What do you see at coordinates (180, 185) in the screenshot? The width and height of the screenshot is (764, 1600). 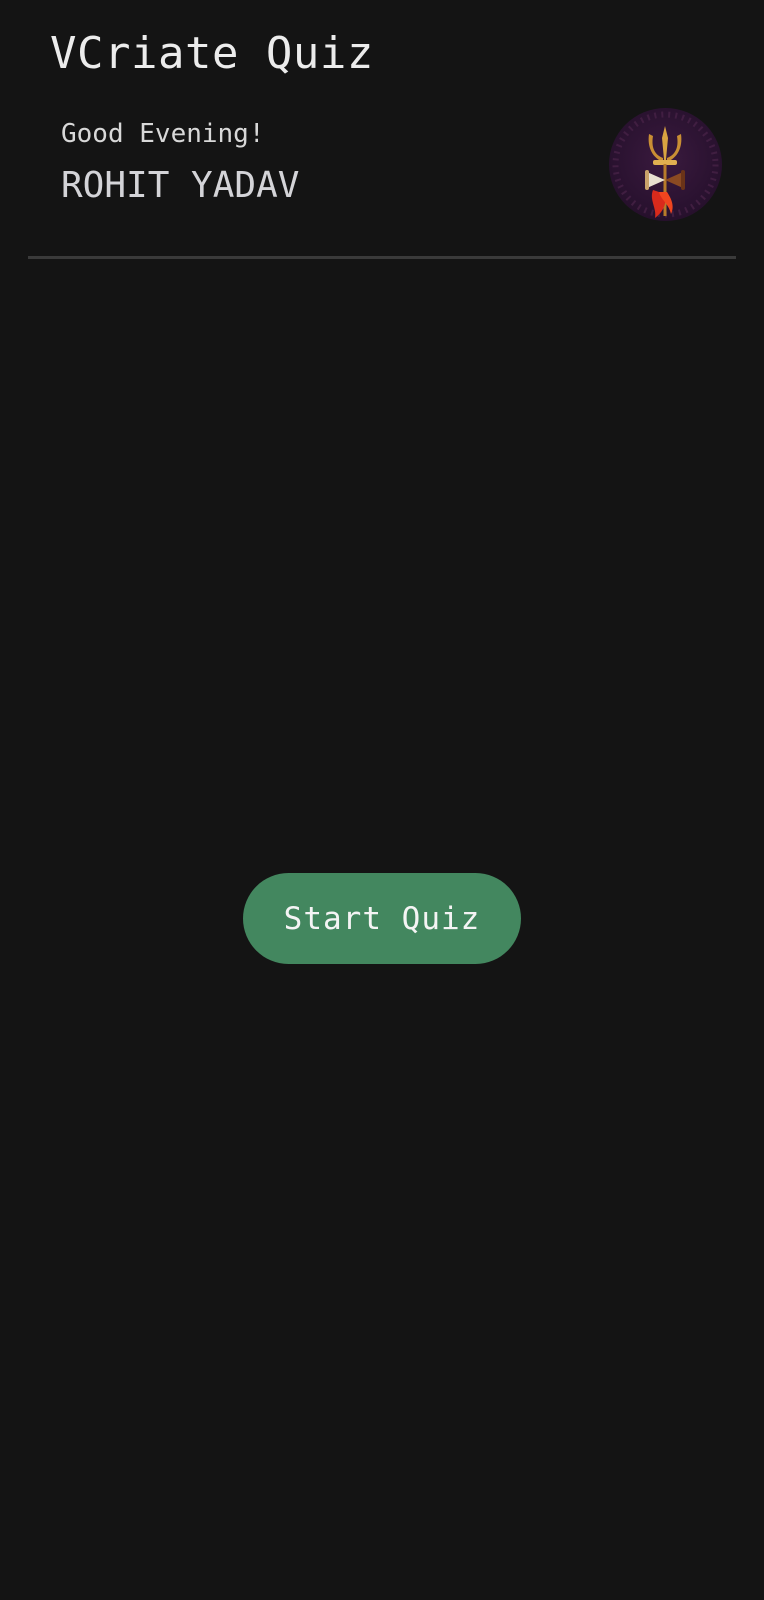 I see `user-name: ROHIT YADAV` at bounding box center [180, 185].